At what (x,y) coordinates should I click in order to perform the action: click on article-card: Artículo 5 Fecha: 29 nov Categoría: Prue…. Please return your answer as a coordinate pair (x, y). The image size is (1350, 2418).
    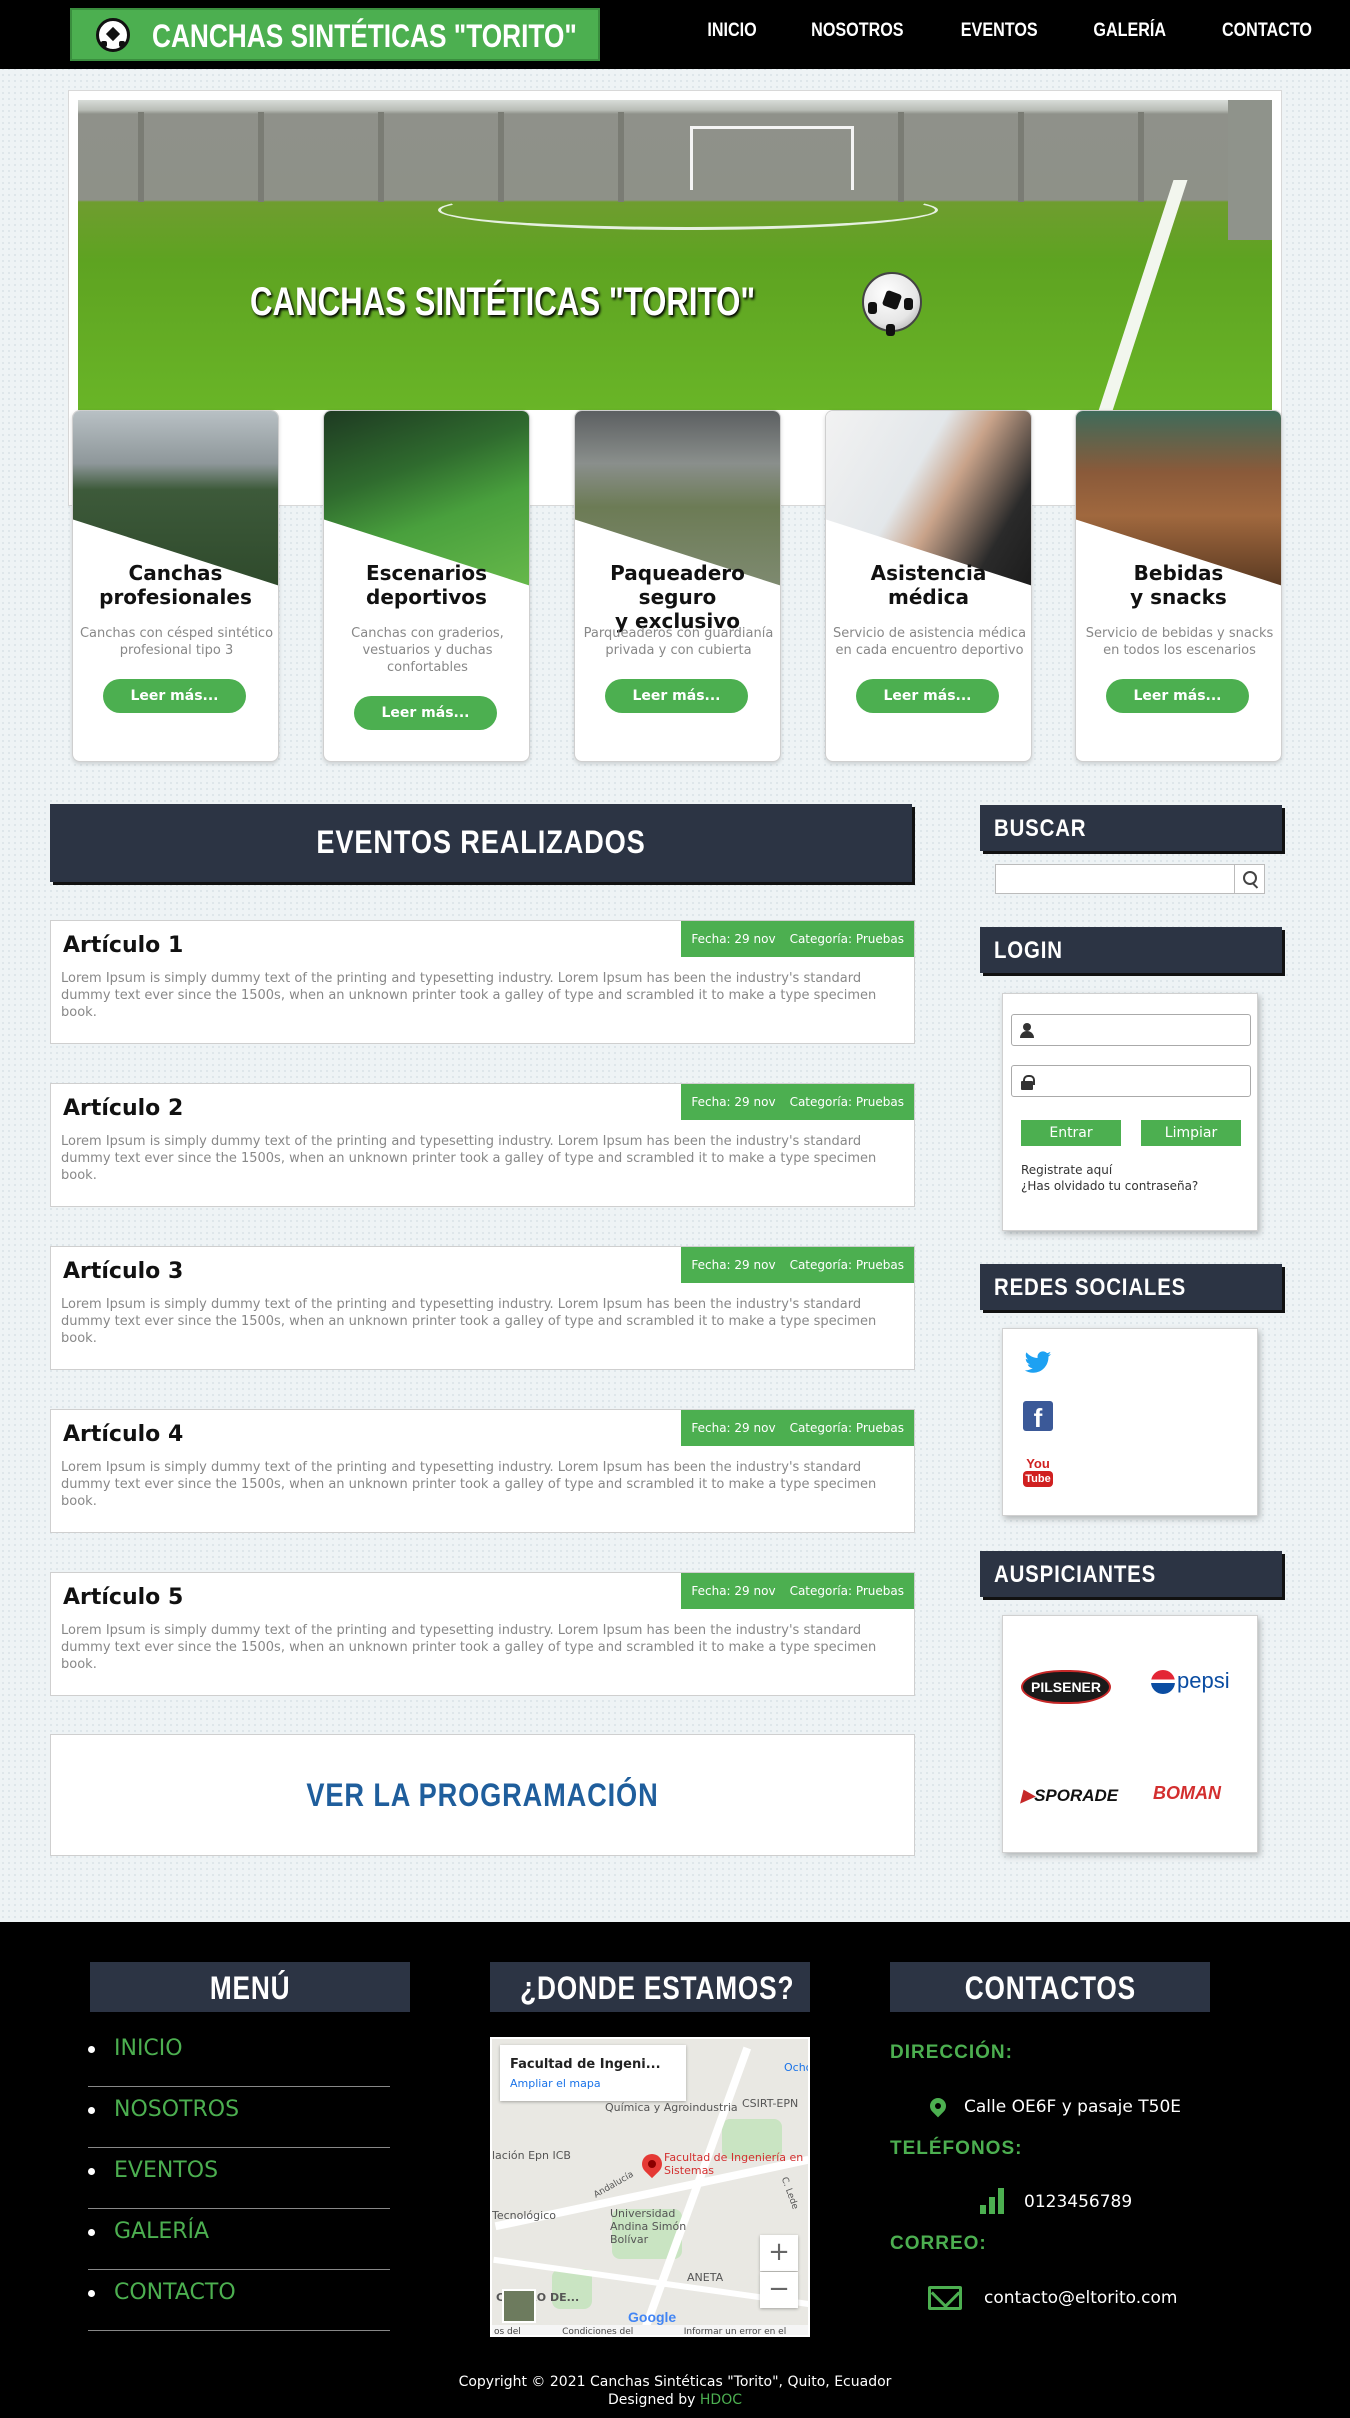
    Looking at the image, I should click on (482, 1634).